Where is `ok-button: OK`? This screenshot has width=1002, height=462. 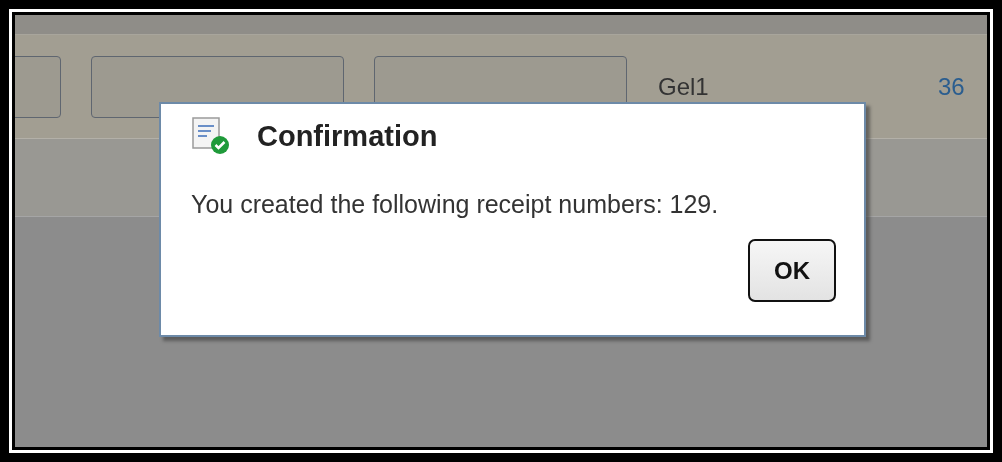
ok-button: OK is located at coordinates (792, 270).